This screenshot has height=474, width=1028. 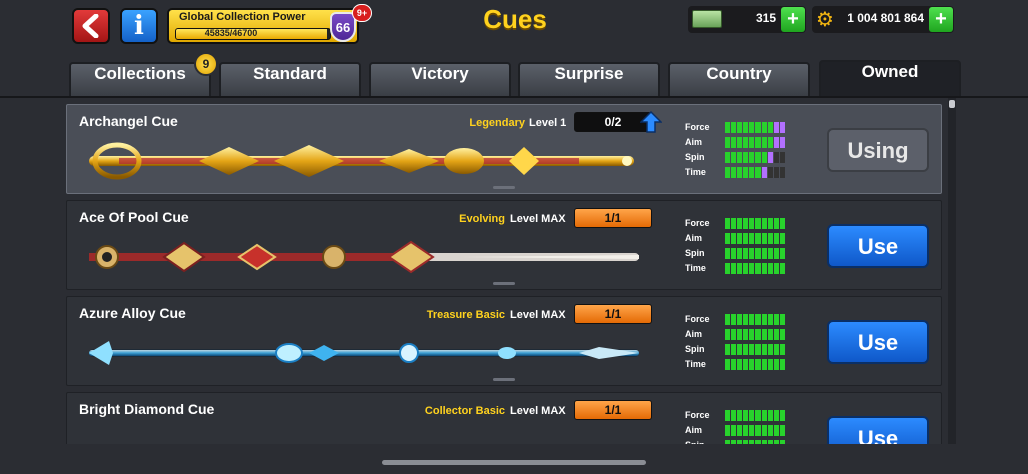 I want to click on cue-upgrade-progress: 1/1, so click(x=613, y=410).